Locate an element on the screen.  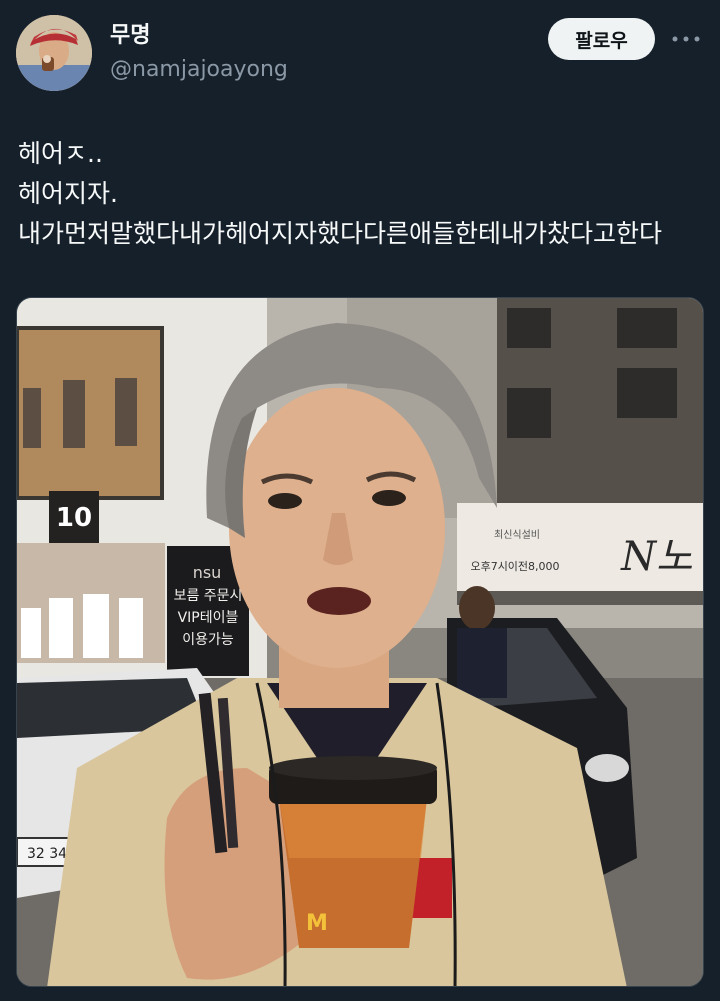
sign-nsu: nsu is located at coordinates (207, 572).